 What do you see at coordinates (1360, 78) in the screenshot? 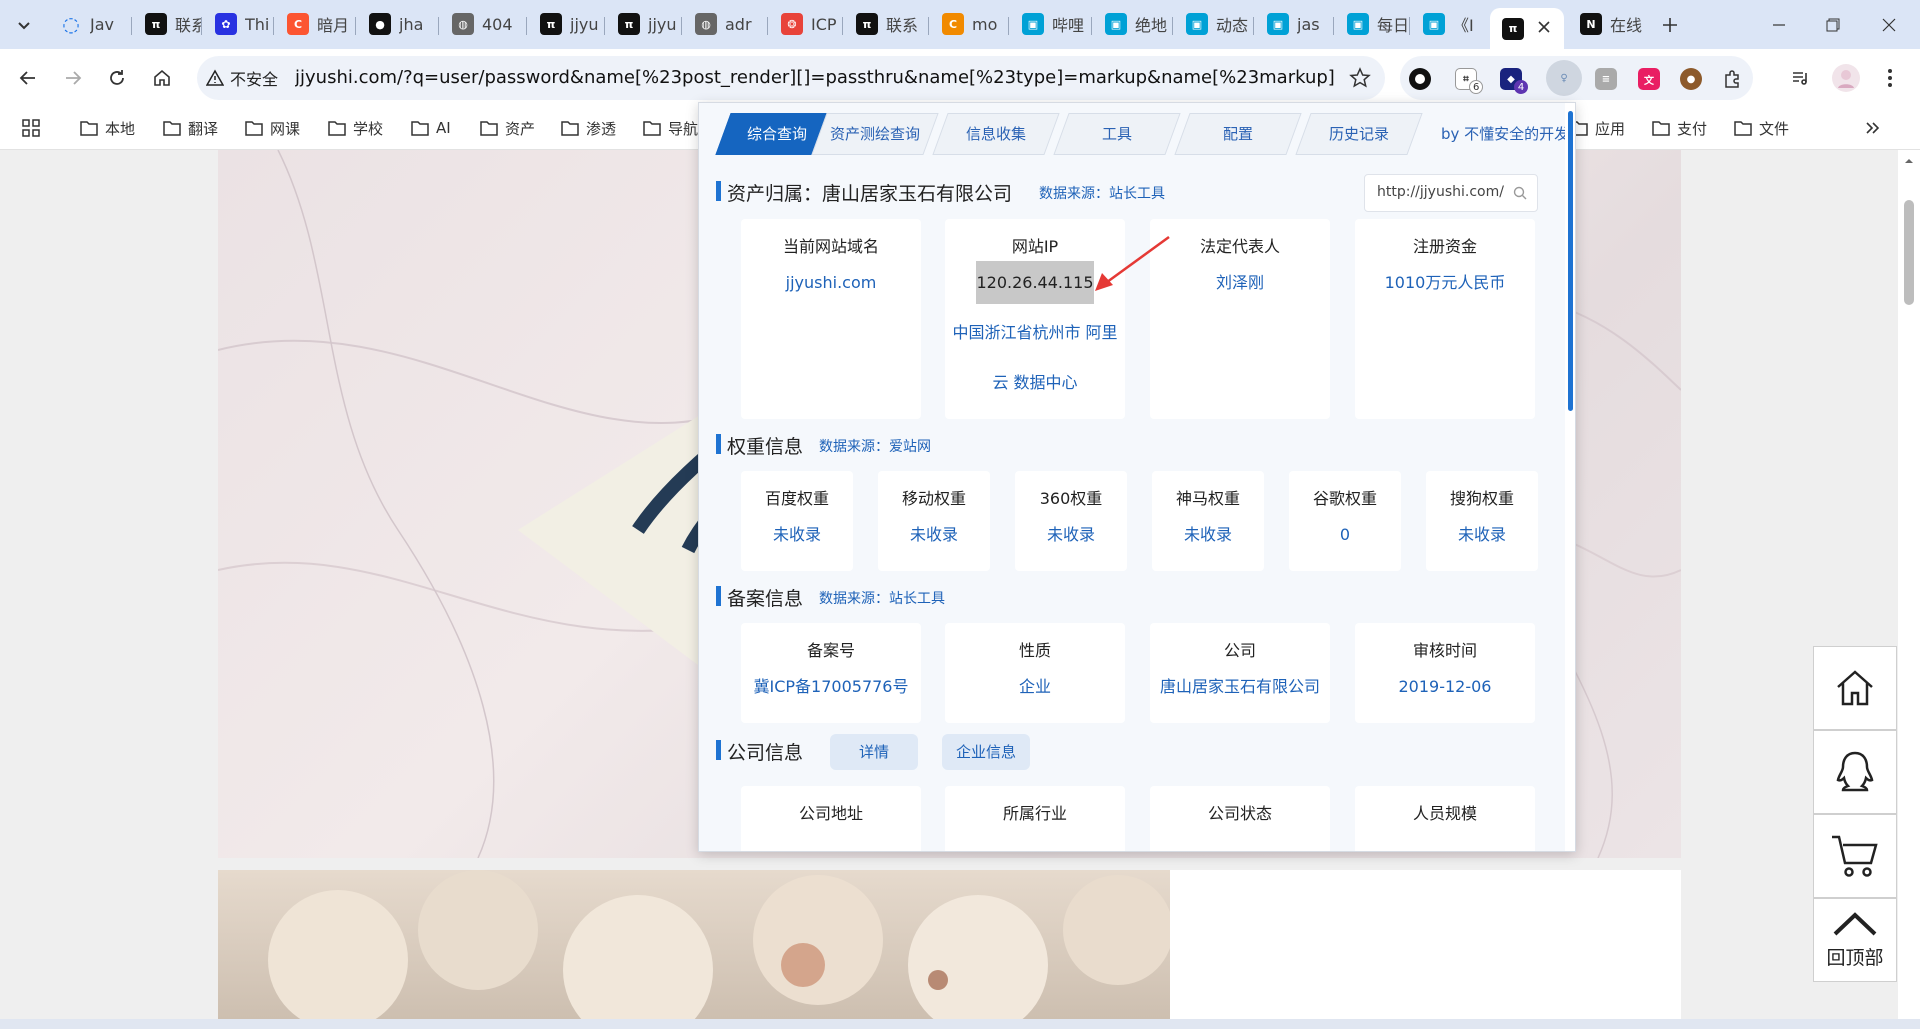
I see `bookmark-star-button` at bounding box center [1360, 78].